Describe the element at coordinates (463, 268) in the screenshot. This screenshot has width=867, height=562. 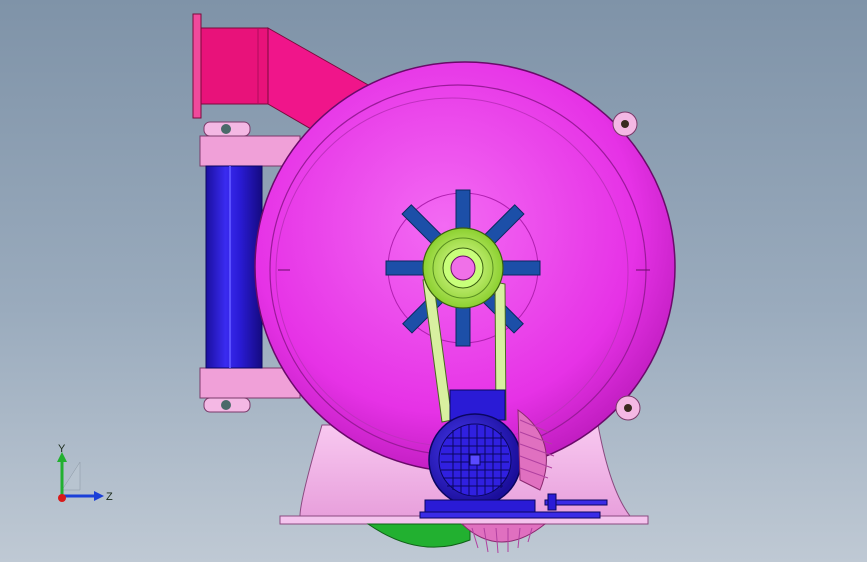
I see `pulley` at that location.